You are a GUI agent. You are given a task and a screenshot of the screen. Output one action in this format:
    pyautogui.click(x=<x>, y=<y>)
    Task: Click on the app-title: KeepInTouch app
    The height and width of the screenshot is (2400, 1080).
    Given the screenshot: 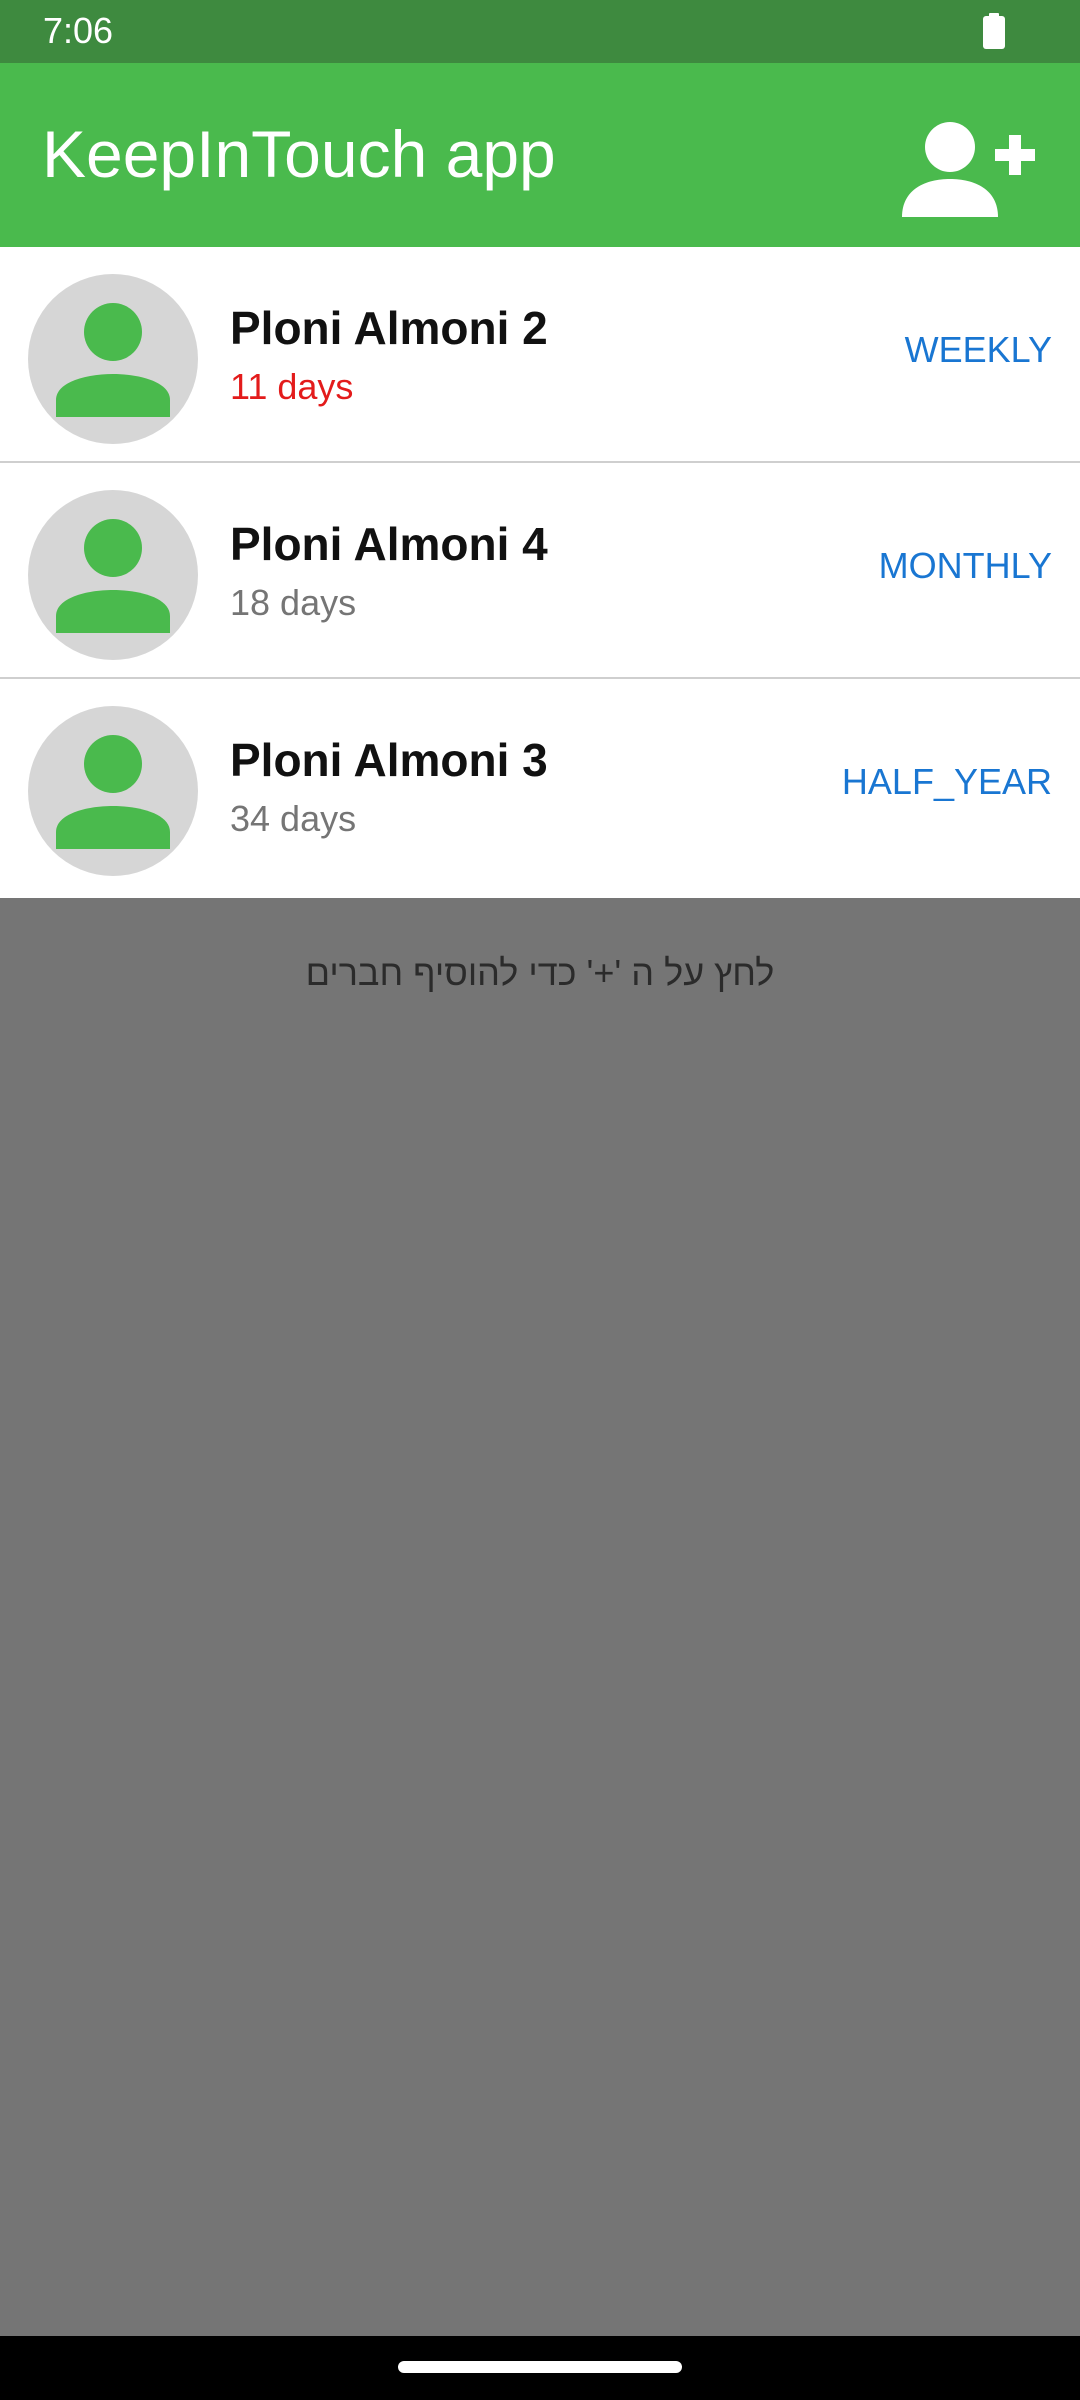 What is the action you would take?
    pyautogui.click(x=299, y=154)
    